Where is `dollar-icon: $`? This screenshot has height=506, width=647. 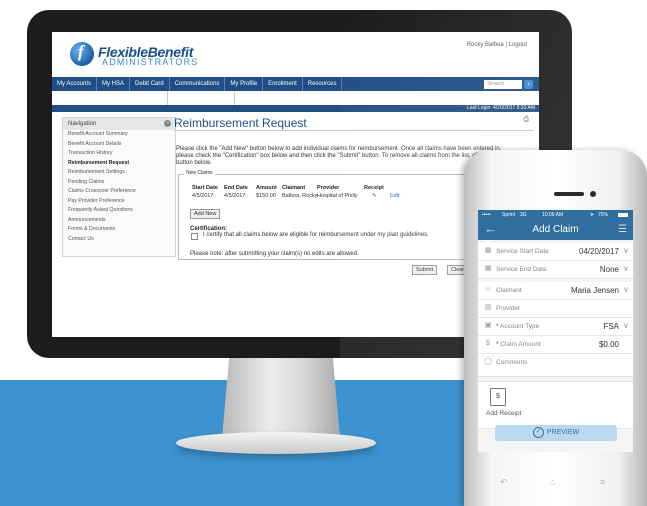 dollar-icon: $ is located at coordinates (488, 343).